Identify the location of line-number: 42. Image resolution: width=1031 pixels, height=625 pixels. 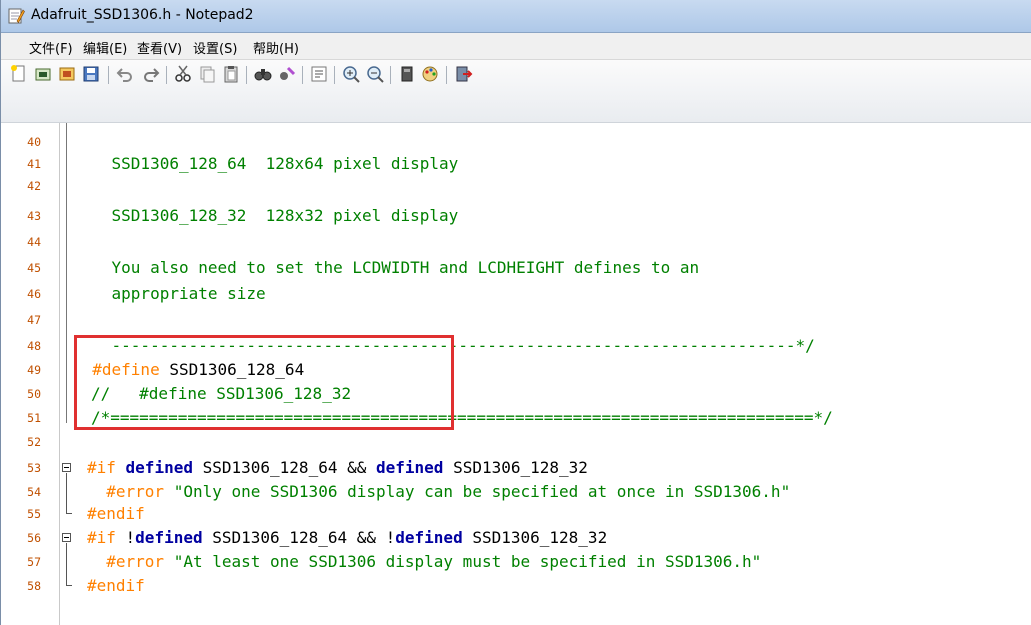
(34, 186).